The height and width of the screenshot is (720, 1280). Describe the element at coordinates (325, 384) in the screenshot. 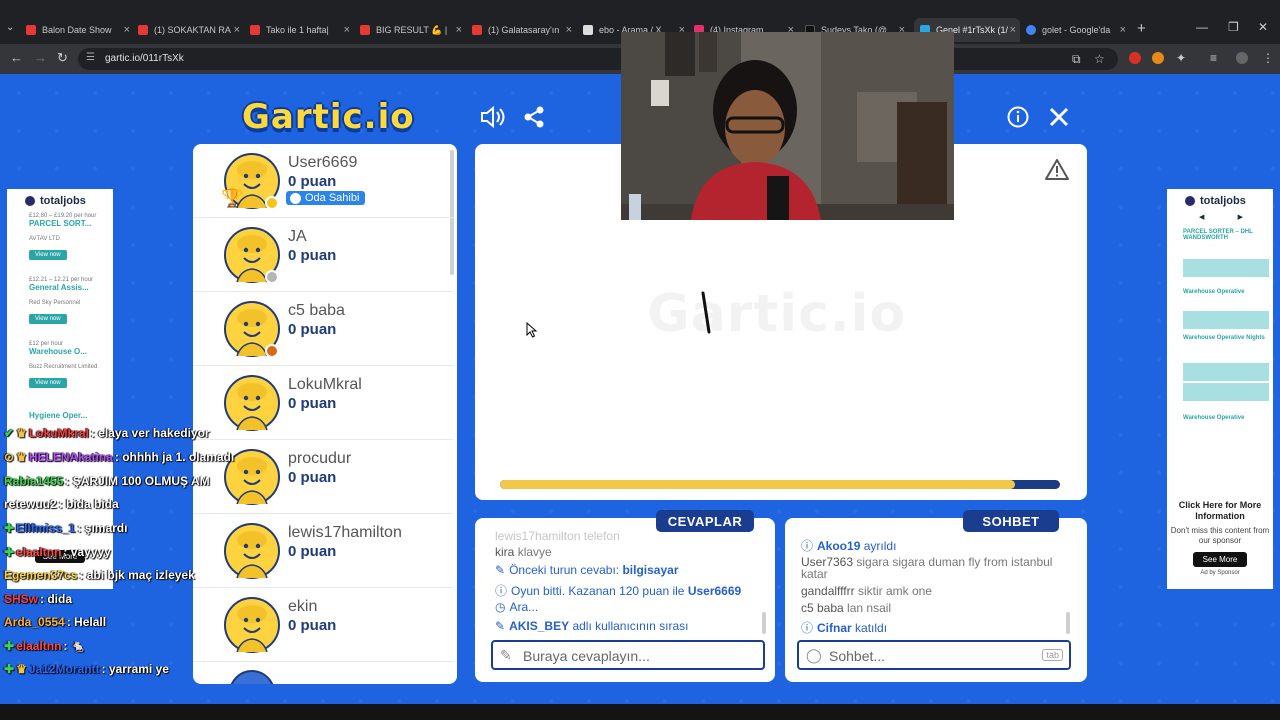

I see `player-name: LokuMkral` at that location.